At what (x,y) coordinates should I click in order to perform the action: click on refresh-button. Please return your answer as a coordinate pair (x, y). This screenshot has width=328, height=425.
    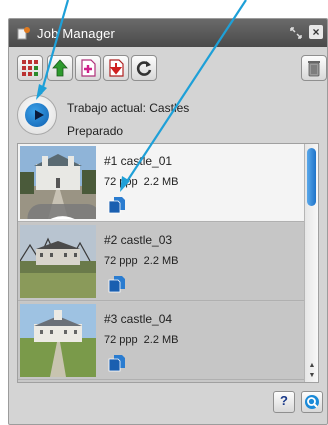
    Looking at the image, I should click on (144, 68).